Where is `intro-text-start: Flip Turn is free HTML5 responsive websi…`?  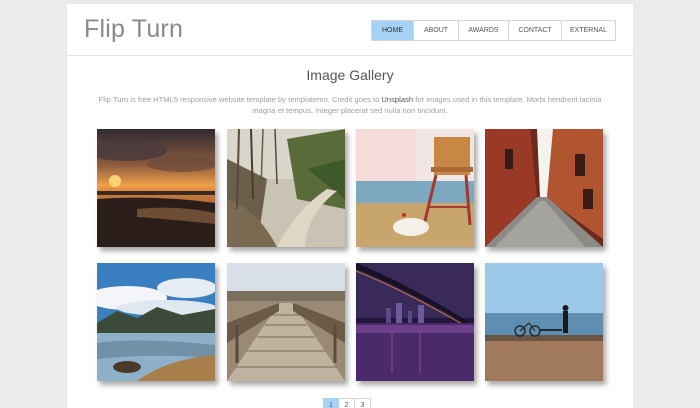
intro-text-start: Flip Turn is free HTML5 responsive websi… is located at coordinates (240, 99).